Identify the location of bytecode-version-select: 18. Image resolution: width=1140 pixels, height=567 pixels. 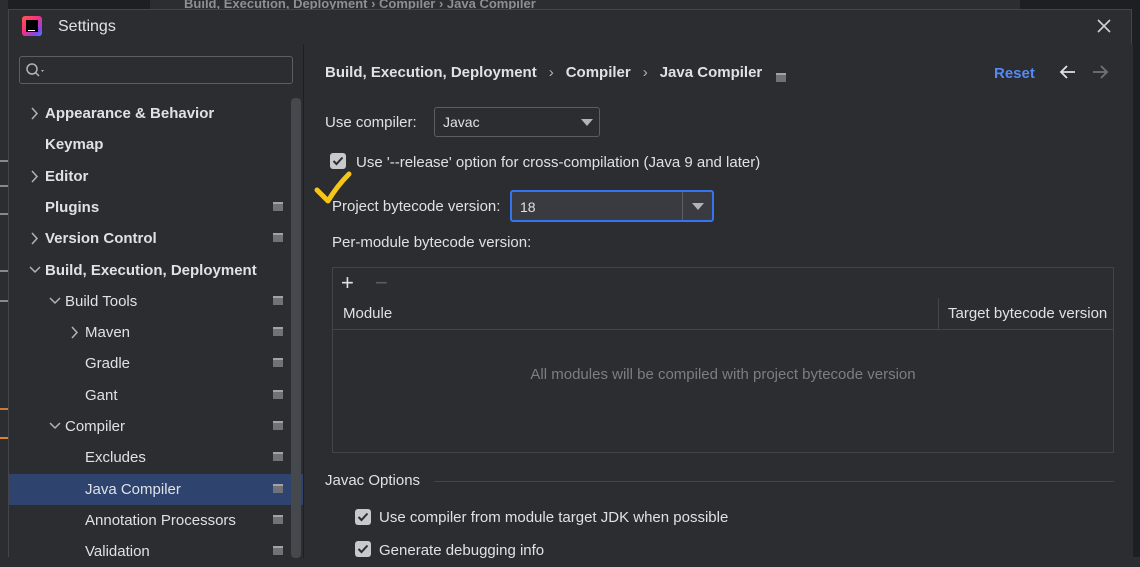
(612, 206).